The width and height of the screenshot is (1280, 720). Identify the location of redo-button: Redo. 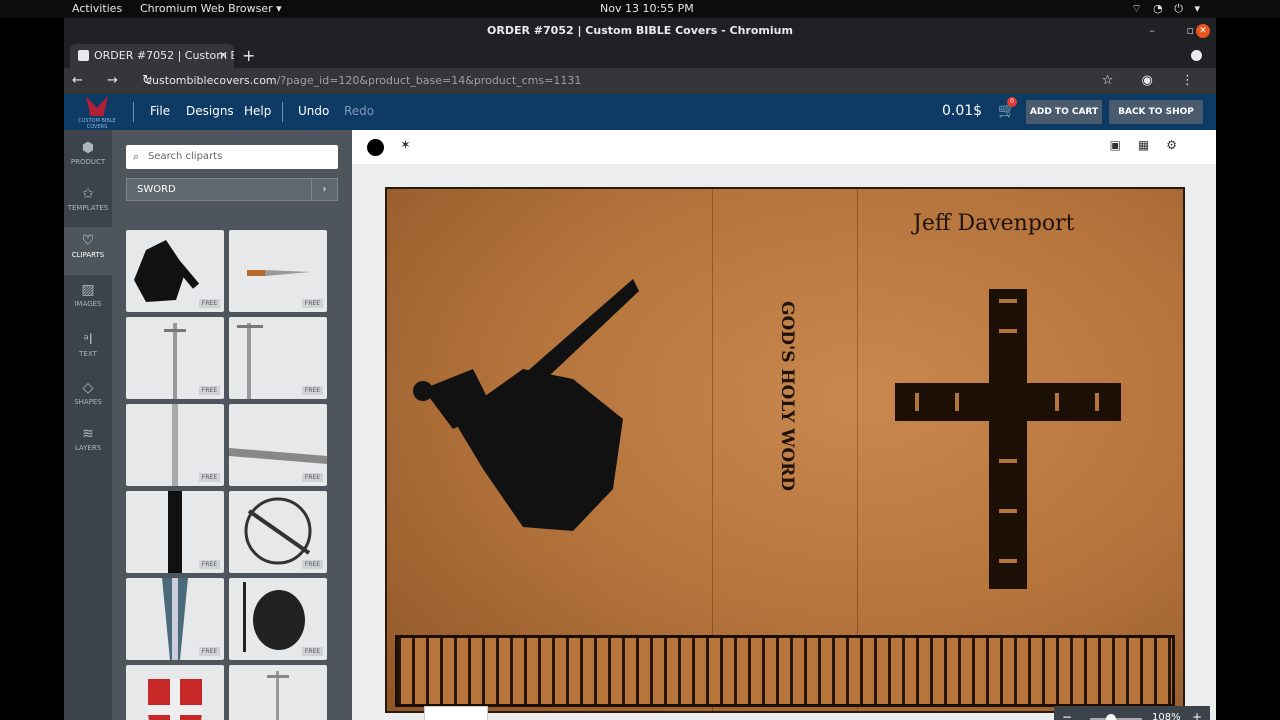
(359, 111).